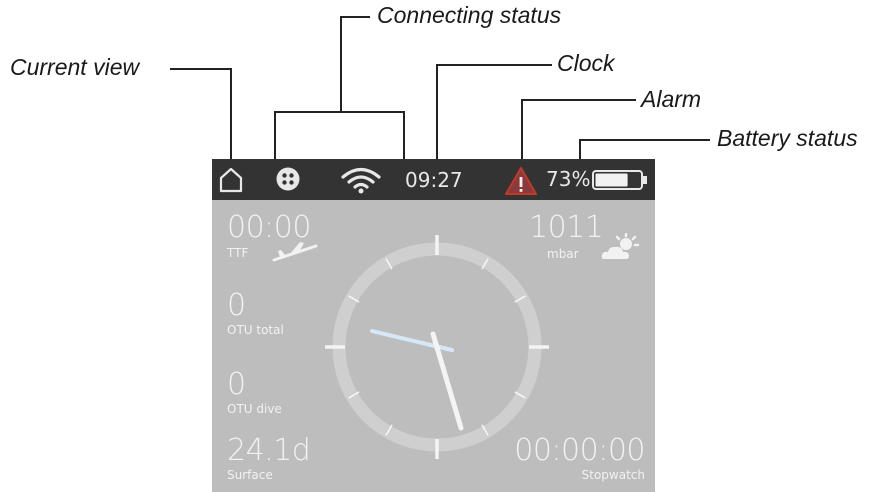  What do you see at coordinates (620, 246) in the screenshot?
I see `partly-cloudy-icon` at bounding box center [620, 246].